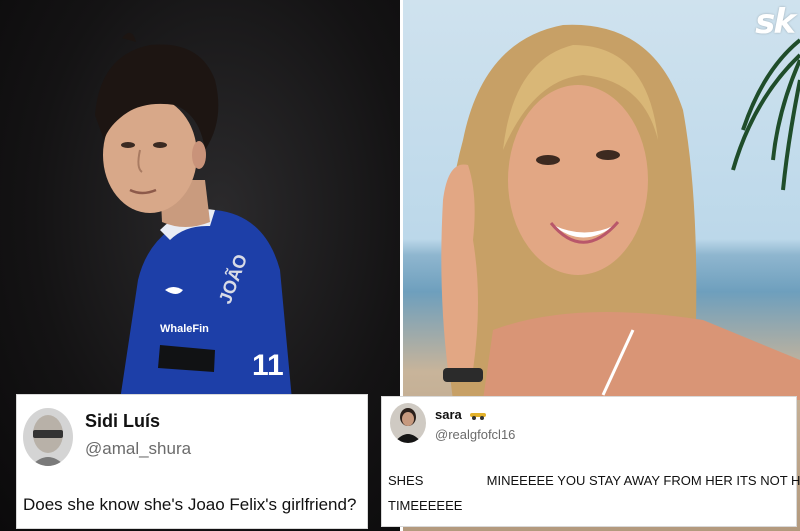 This screenshot has height=531, width=800. What do you see at coordinates (455, 481) in the screenshot?
I see `redacted-emoji` at bounding box center [455, 481].